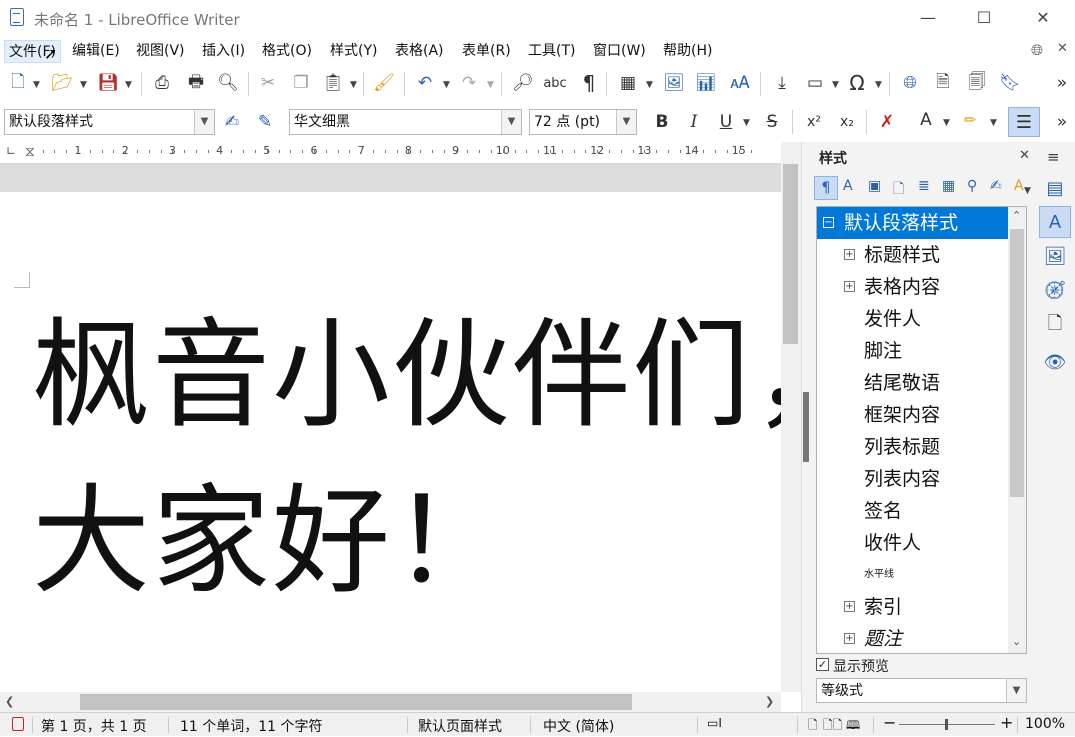  What do you see at coordinates (913, 638) in the screenshot?
I see `style-list-item: + 题注` at bounding box center [913, 638].